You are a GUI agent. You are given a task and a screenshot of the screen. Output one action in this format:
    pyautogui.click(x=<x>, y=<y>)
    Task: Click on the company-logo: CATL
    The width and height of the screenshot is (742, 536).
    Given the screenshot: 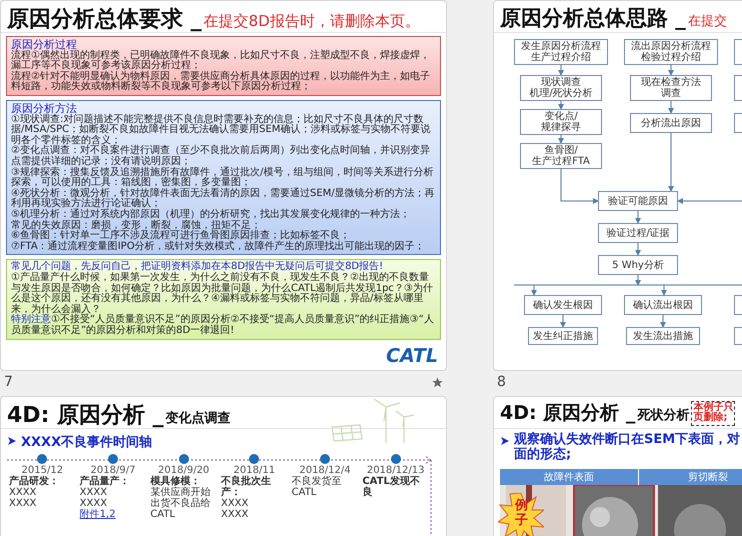 What is the action you would take?
    pyautogui.click(x=412, y=356)
    